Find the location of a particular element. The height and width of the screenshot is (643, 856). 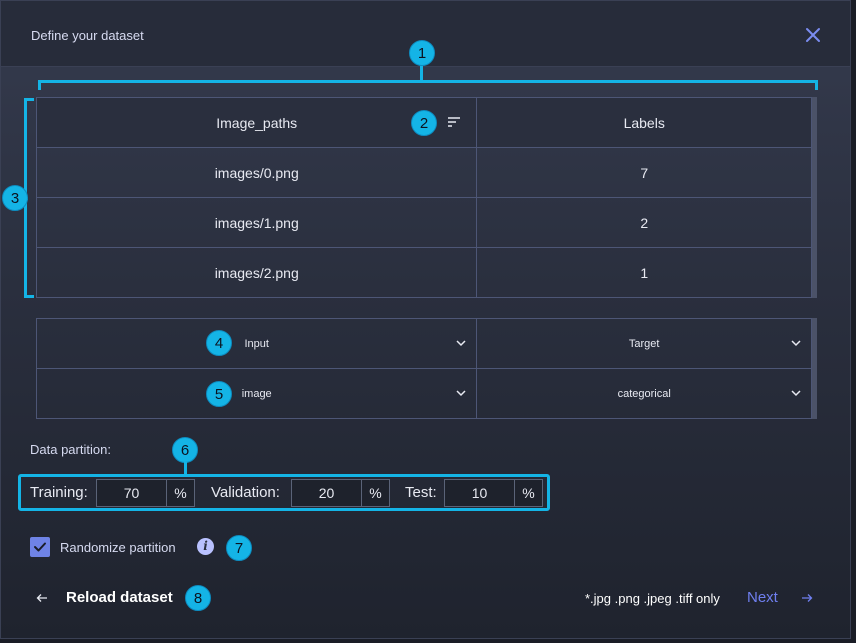

callout-bracket-stem is located at coordinates (421, 72).